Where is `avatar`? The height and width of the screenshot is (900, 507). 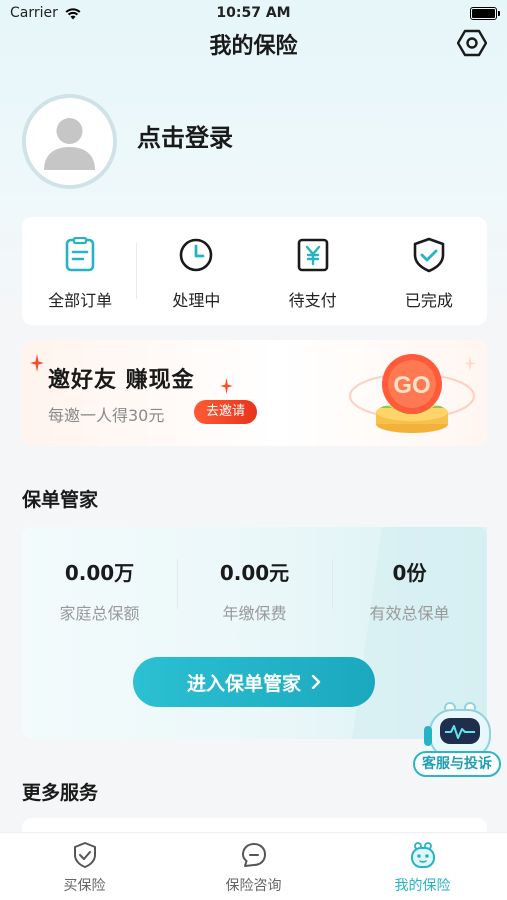
avatar is located at coordinates (69, 141).